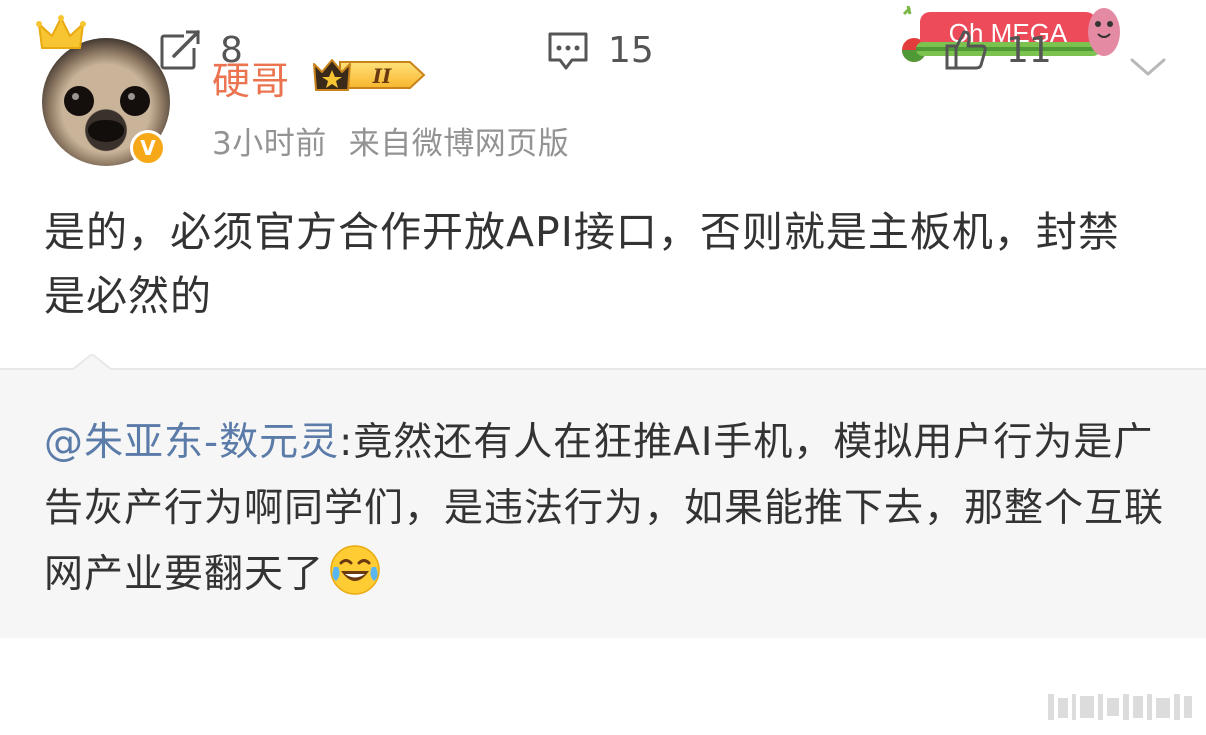 The image size is (1206, 735). I want to click on laugh-cry-emoji-icon, so click(355, 570).